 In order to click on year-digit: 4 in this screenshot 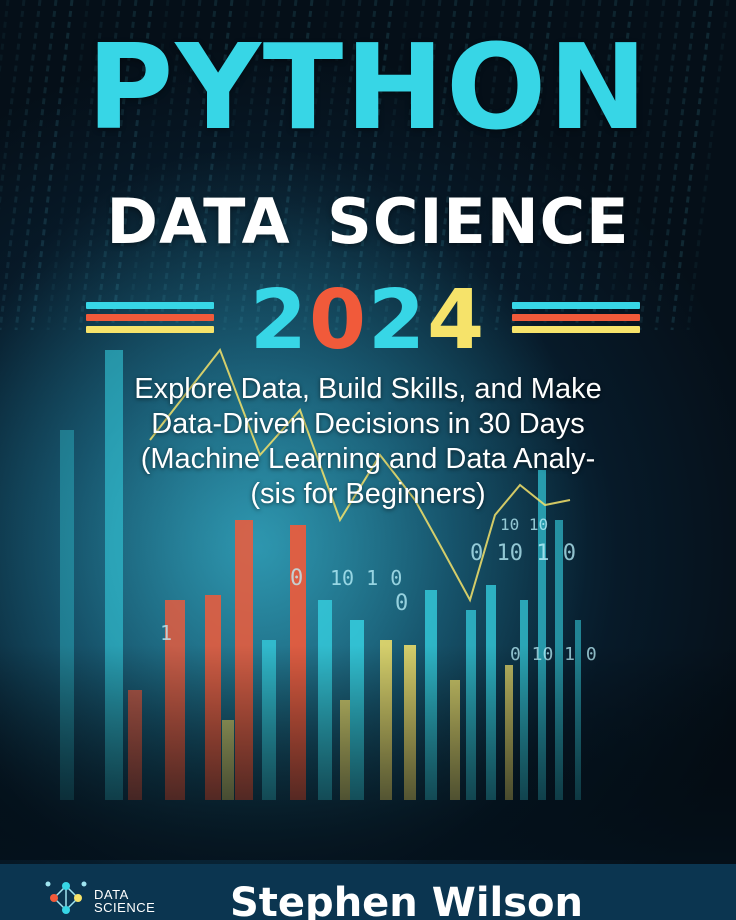, I will do `click(457, 320)`.